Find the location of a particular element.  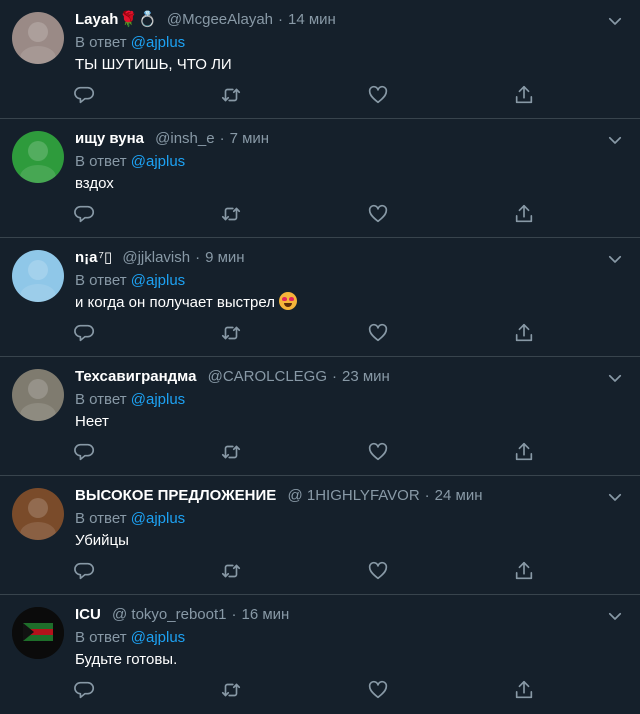

user-handle: @CAROLCLEGG is located at coordinates (267, 376).